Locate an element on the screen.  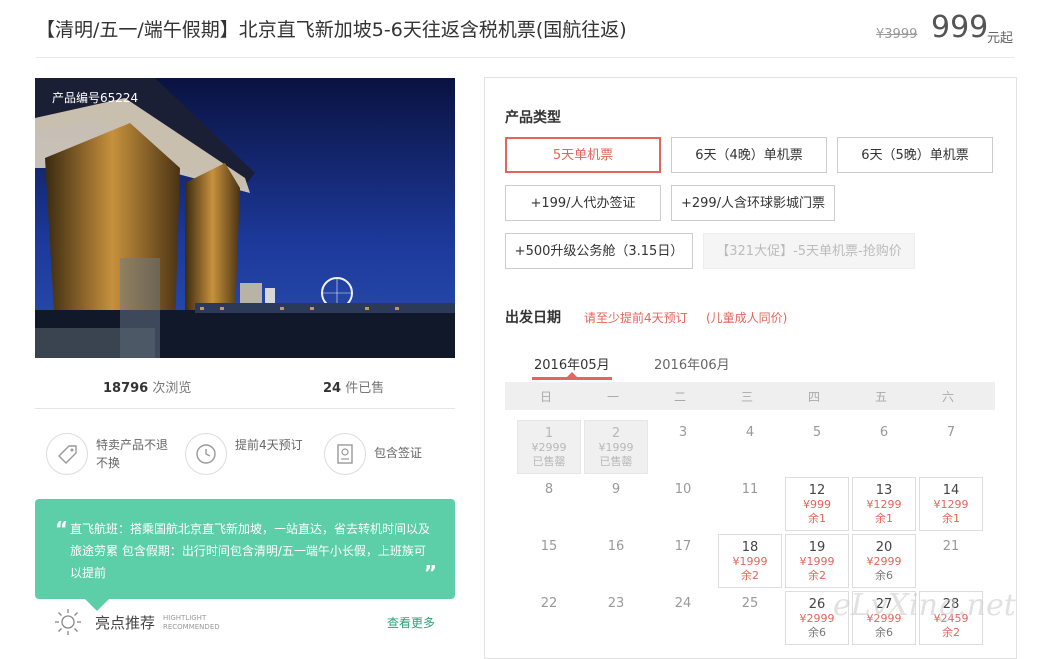
day-number: 20 is located at coordinates (884, 547).